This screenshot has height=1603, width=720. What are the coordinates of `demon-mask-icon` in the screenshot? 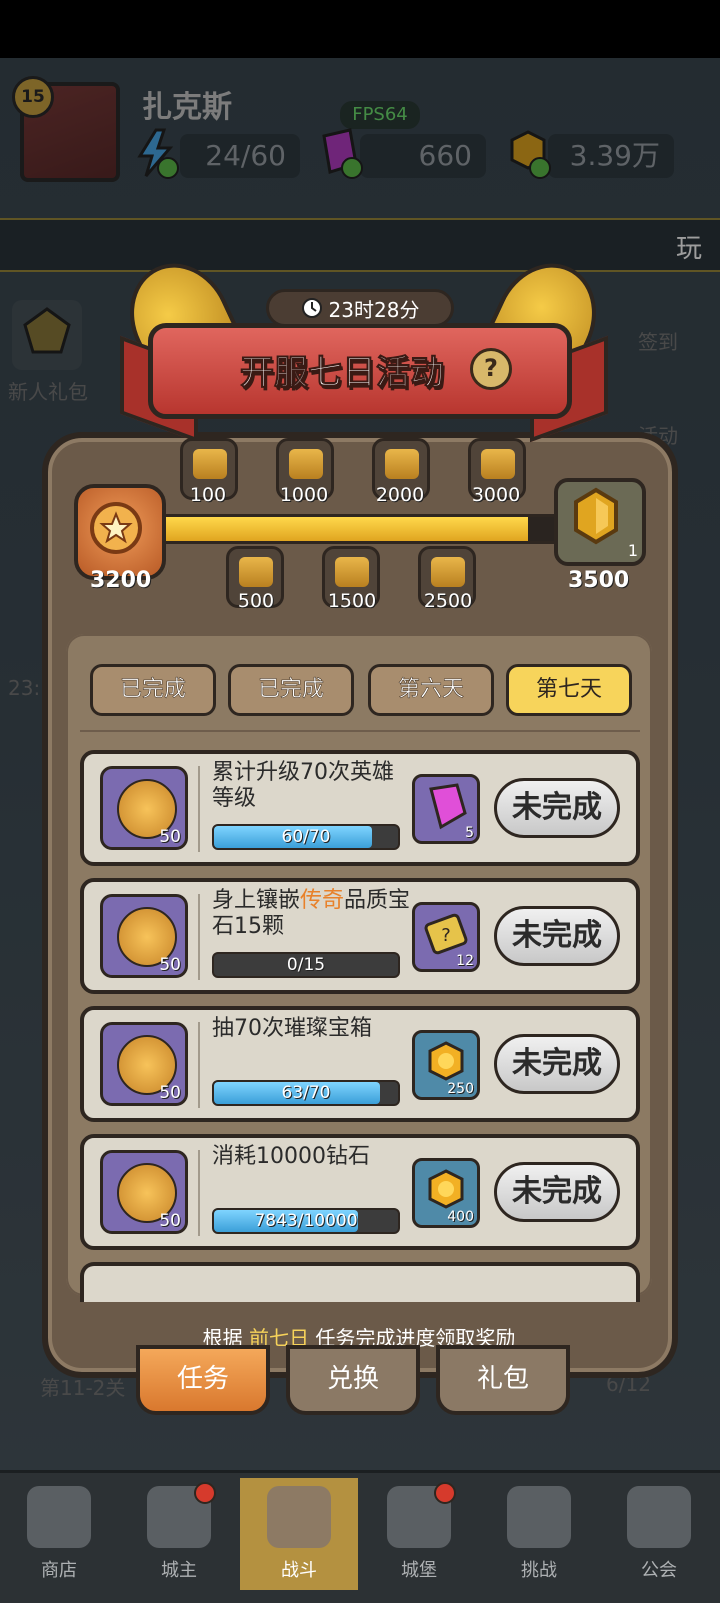 It's located at (539, 1517).